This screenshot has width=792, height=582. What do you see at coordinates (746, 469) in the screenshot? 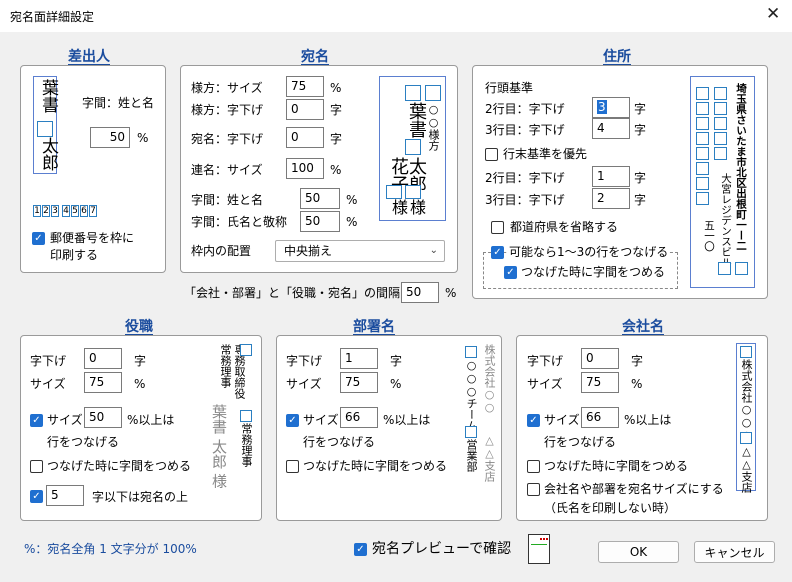
I see `preview-company-b: △△支店` at bounding box center [746, 469].